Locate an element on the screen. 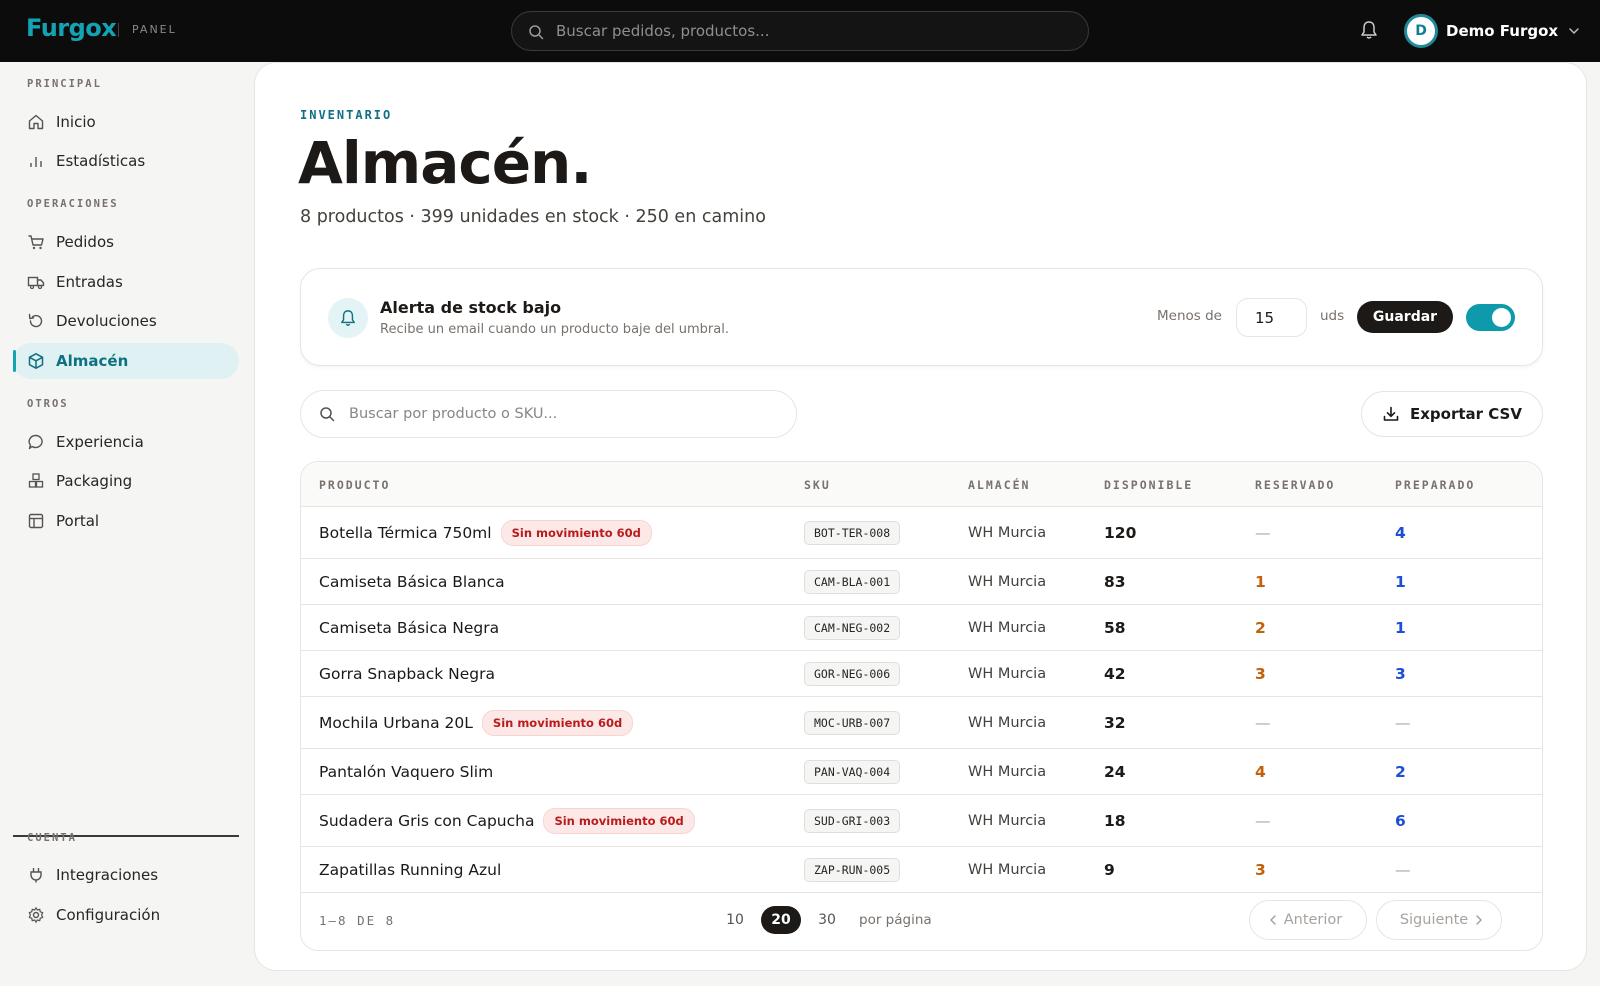  reserved-cell: 1 is located at coordinates (1260, 581).